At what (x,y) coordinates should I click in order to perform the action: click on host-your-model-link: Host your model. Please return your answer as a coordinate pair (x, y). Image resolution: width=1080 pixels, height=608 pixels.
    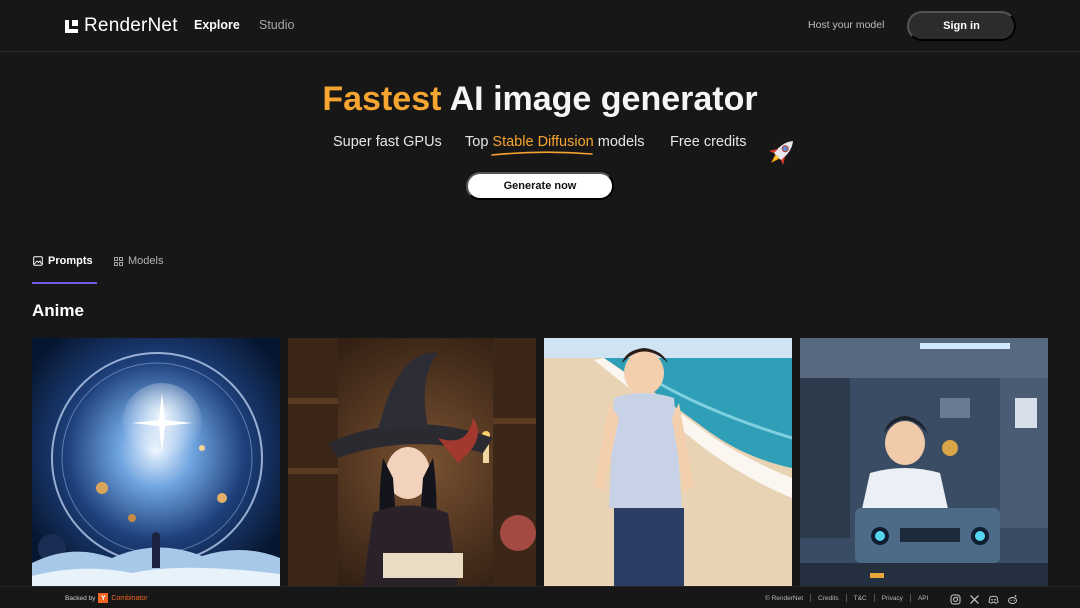
    Looking at the image, I should click on (846, 25).